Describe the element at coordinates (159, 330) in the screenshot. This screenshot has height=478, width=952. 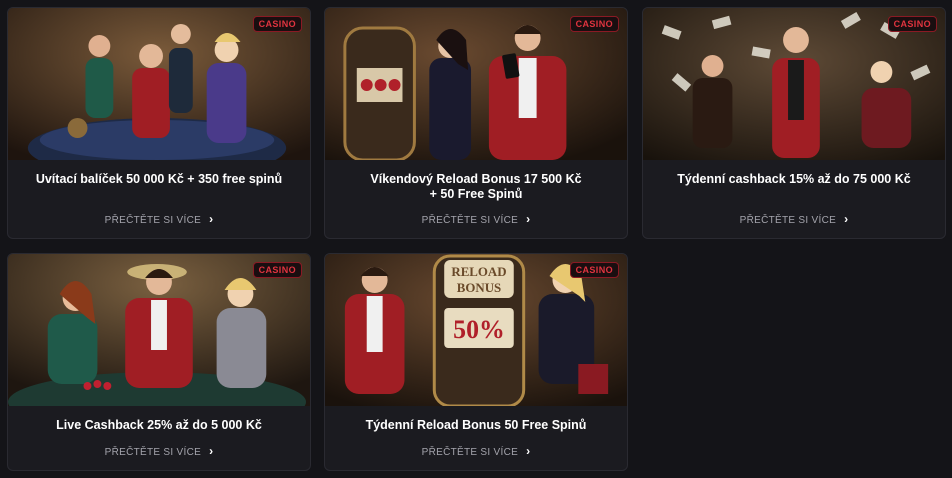
I see `promo-image-poker-table: CASINO` at that location.